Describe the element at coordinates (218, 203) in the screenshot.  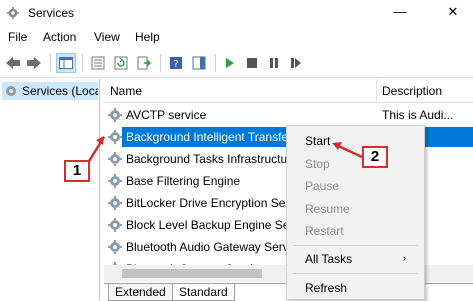
I see `service-name: BitLocker Drive Encryption Service` at that location.